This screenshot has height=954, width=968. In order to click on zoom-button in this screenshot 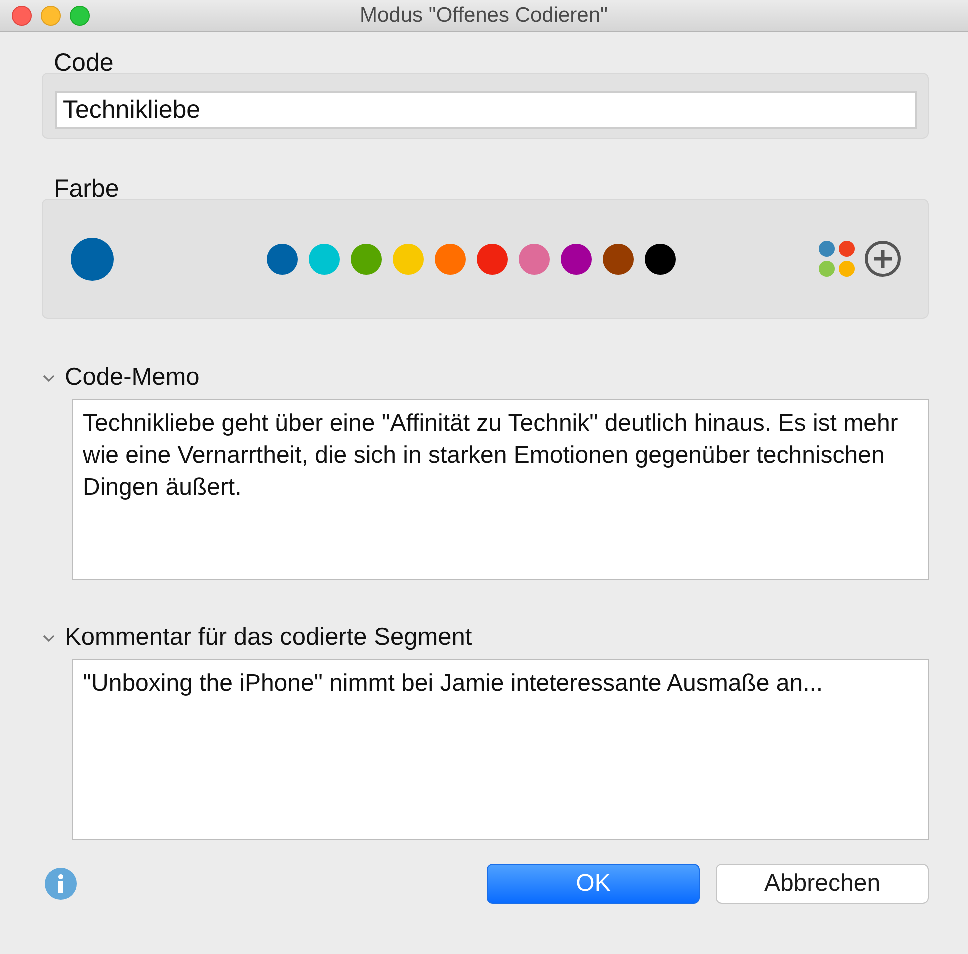, I will do `click(80, 16)`.